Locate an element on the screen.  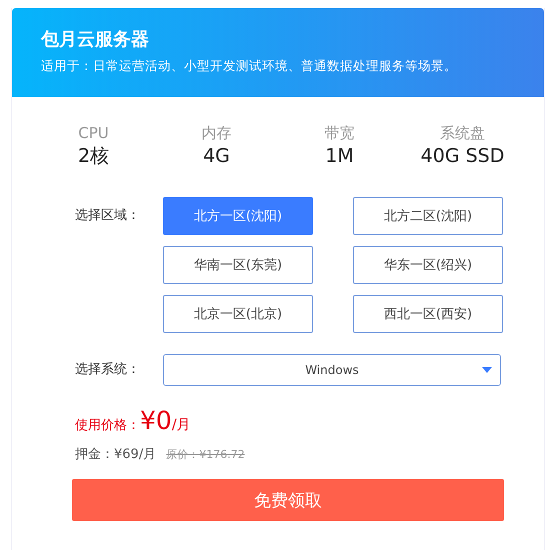
original-price: 原价：¥176.72 is located at coordinates (205, 454).